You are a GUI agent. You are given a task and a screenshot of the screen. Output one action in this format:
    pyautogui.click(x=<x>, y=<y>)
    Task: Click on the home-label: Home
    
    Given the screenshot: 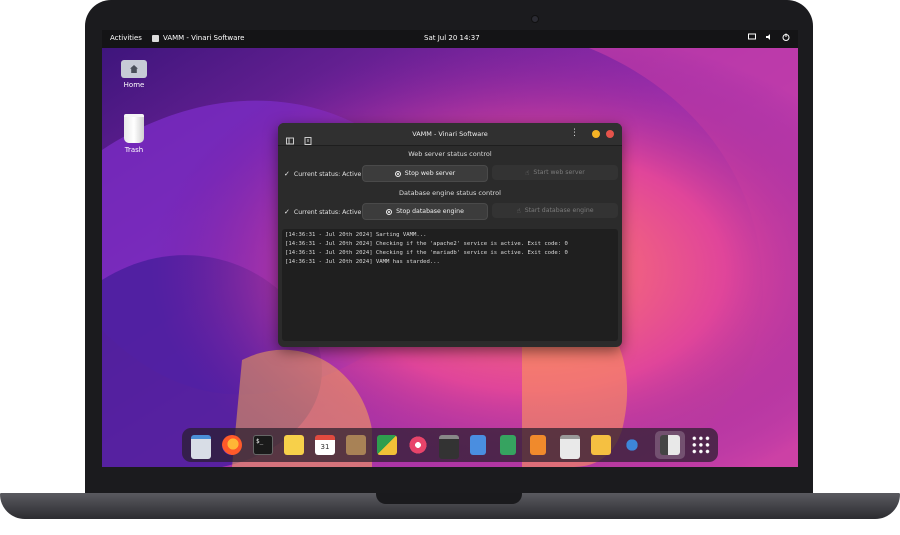 What is the action you would take?
    pyautogui.click(x=134, y=85)
    